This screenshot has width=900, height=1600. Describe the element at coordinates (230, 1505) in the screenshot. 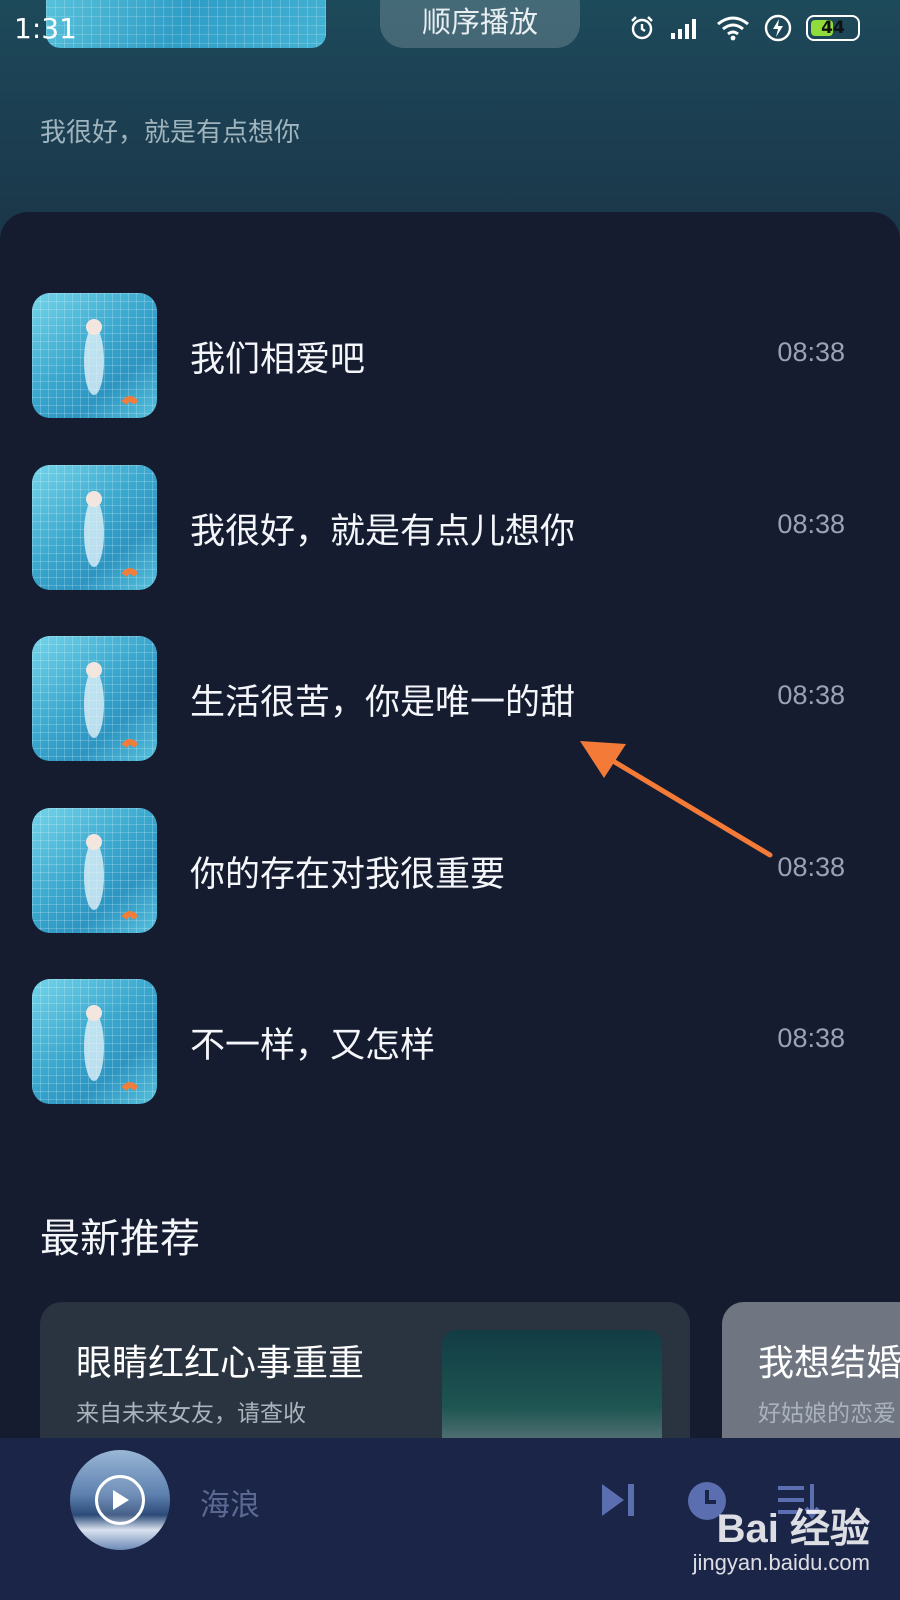

I see `player-song-title: 海浪` at that location.